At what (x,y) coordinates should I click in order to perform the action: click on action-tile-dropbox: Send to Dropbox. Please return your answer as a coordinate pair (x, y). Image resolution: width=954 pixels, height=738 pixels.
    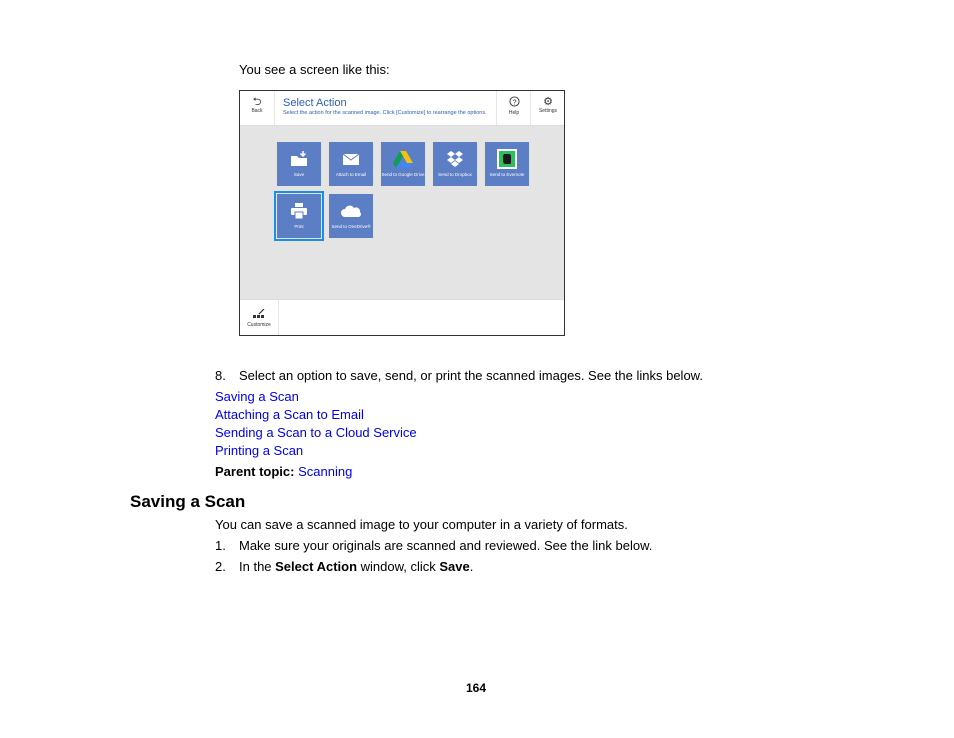
    Looking at the image, I should click on (455, 164).